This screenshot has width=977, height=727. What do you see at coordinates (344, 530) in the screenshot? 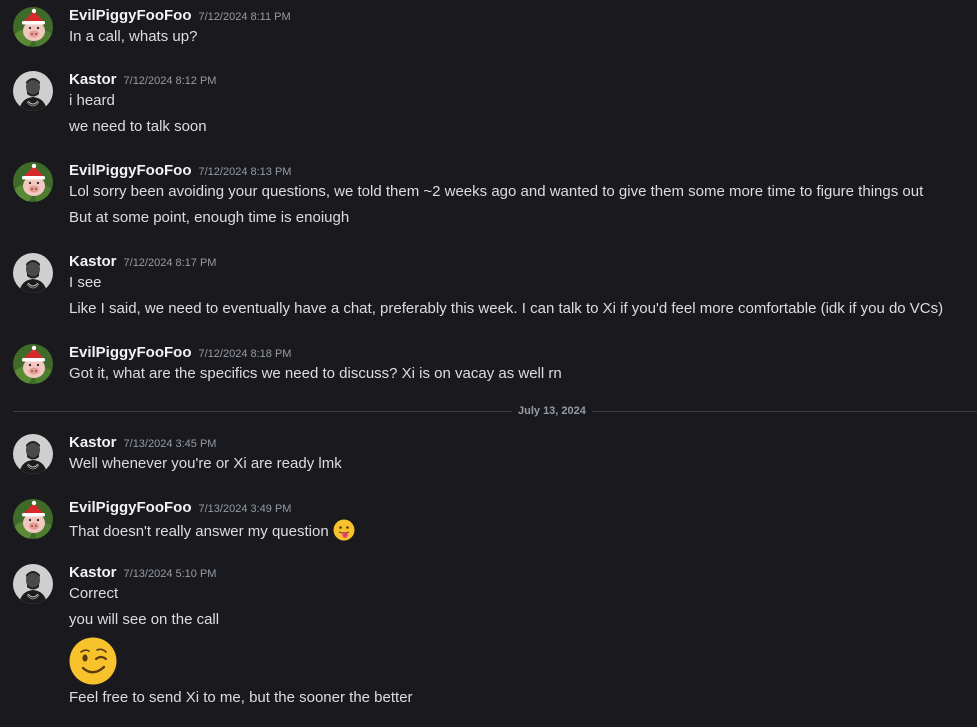
I see `tongue-out-emoji-icon` at bounding box center [344, 530].